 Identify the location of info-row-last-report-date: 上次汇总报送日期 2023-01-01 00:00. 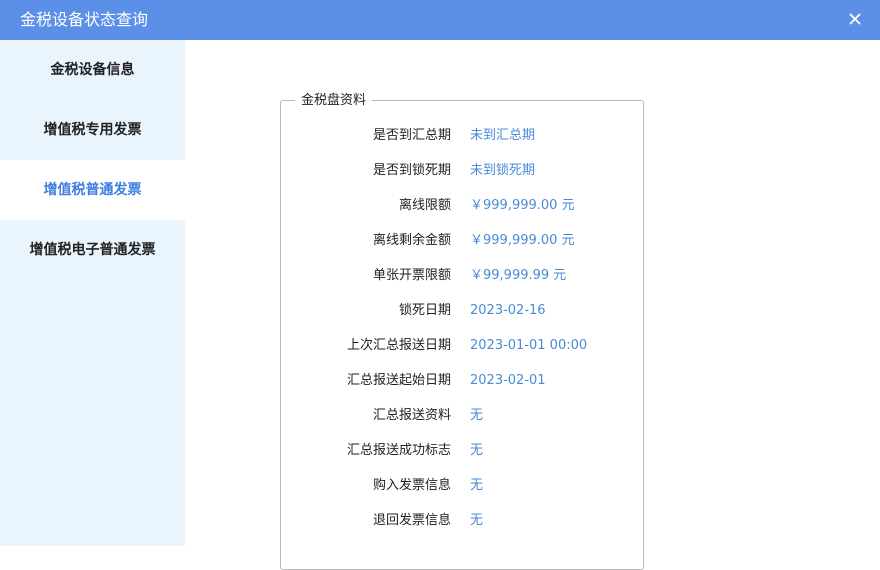
(463, 346).